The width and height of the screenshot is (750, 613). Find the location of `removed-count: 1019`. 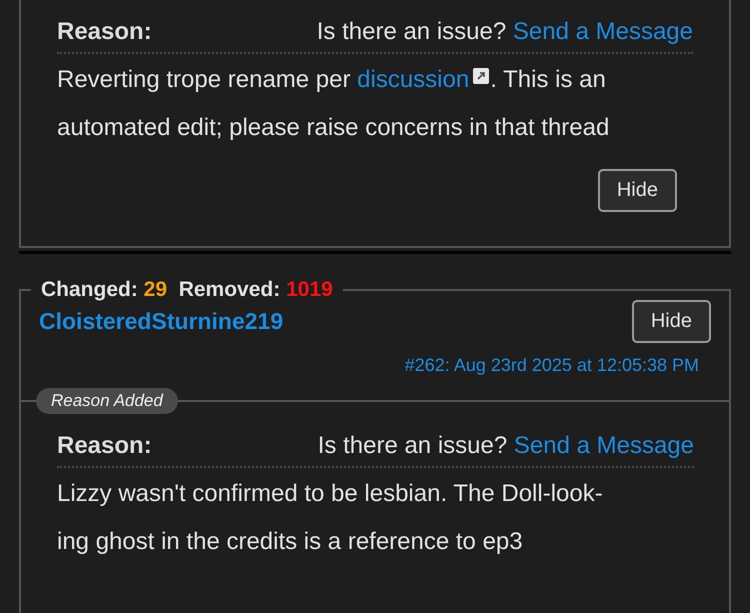

removed-count: 1019 is located at coordinates (309, 289).